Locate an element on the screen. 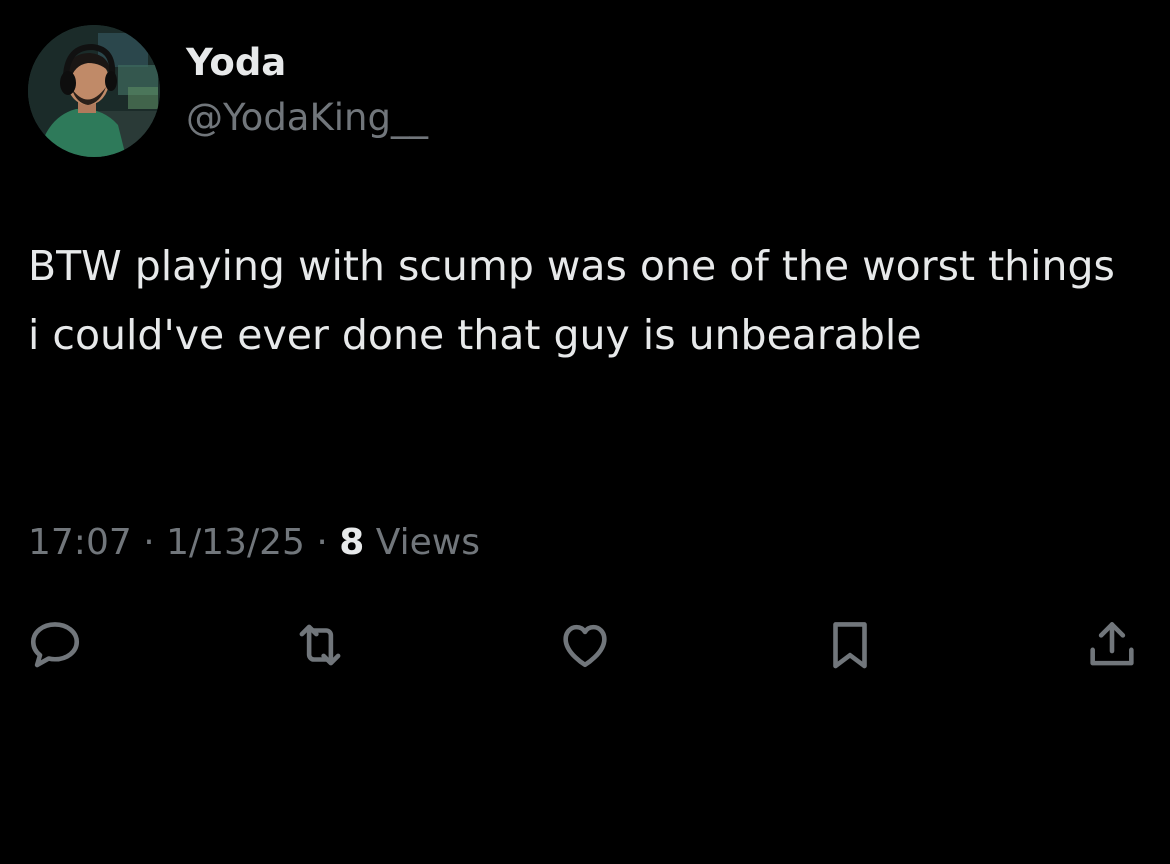 This screenshot has height=864, width=1170. bookmark-icon is located at coordinates (850, 645).